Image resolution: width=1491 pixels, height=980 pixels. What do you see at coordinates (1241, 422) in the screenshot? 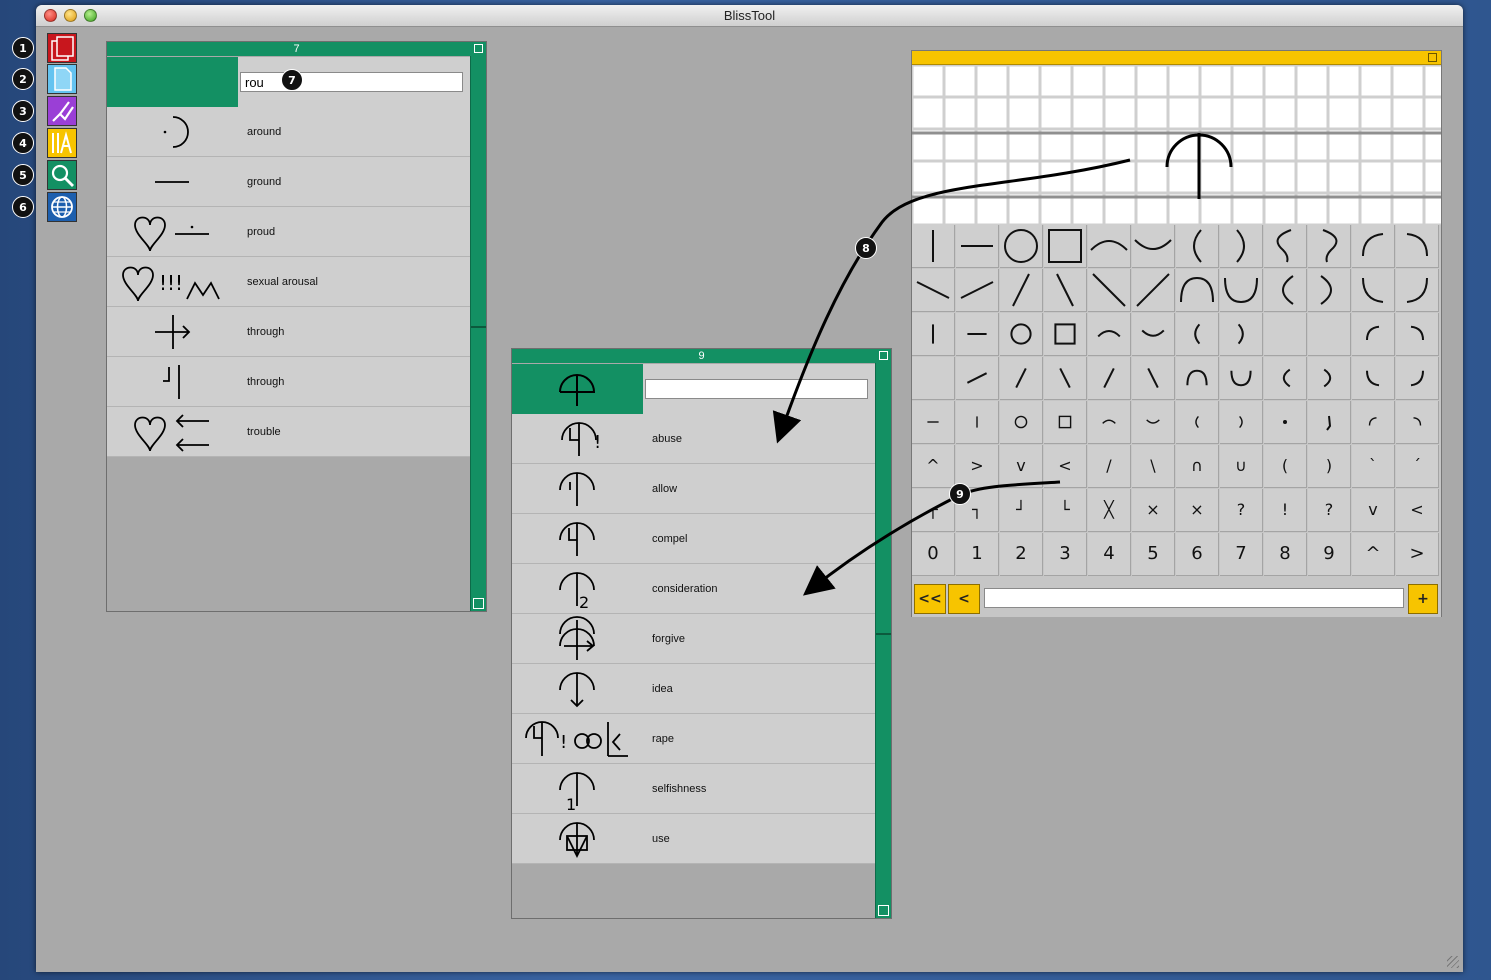
I see `shape-key-paren-r-s` at bounding box center [1241, 422].